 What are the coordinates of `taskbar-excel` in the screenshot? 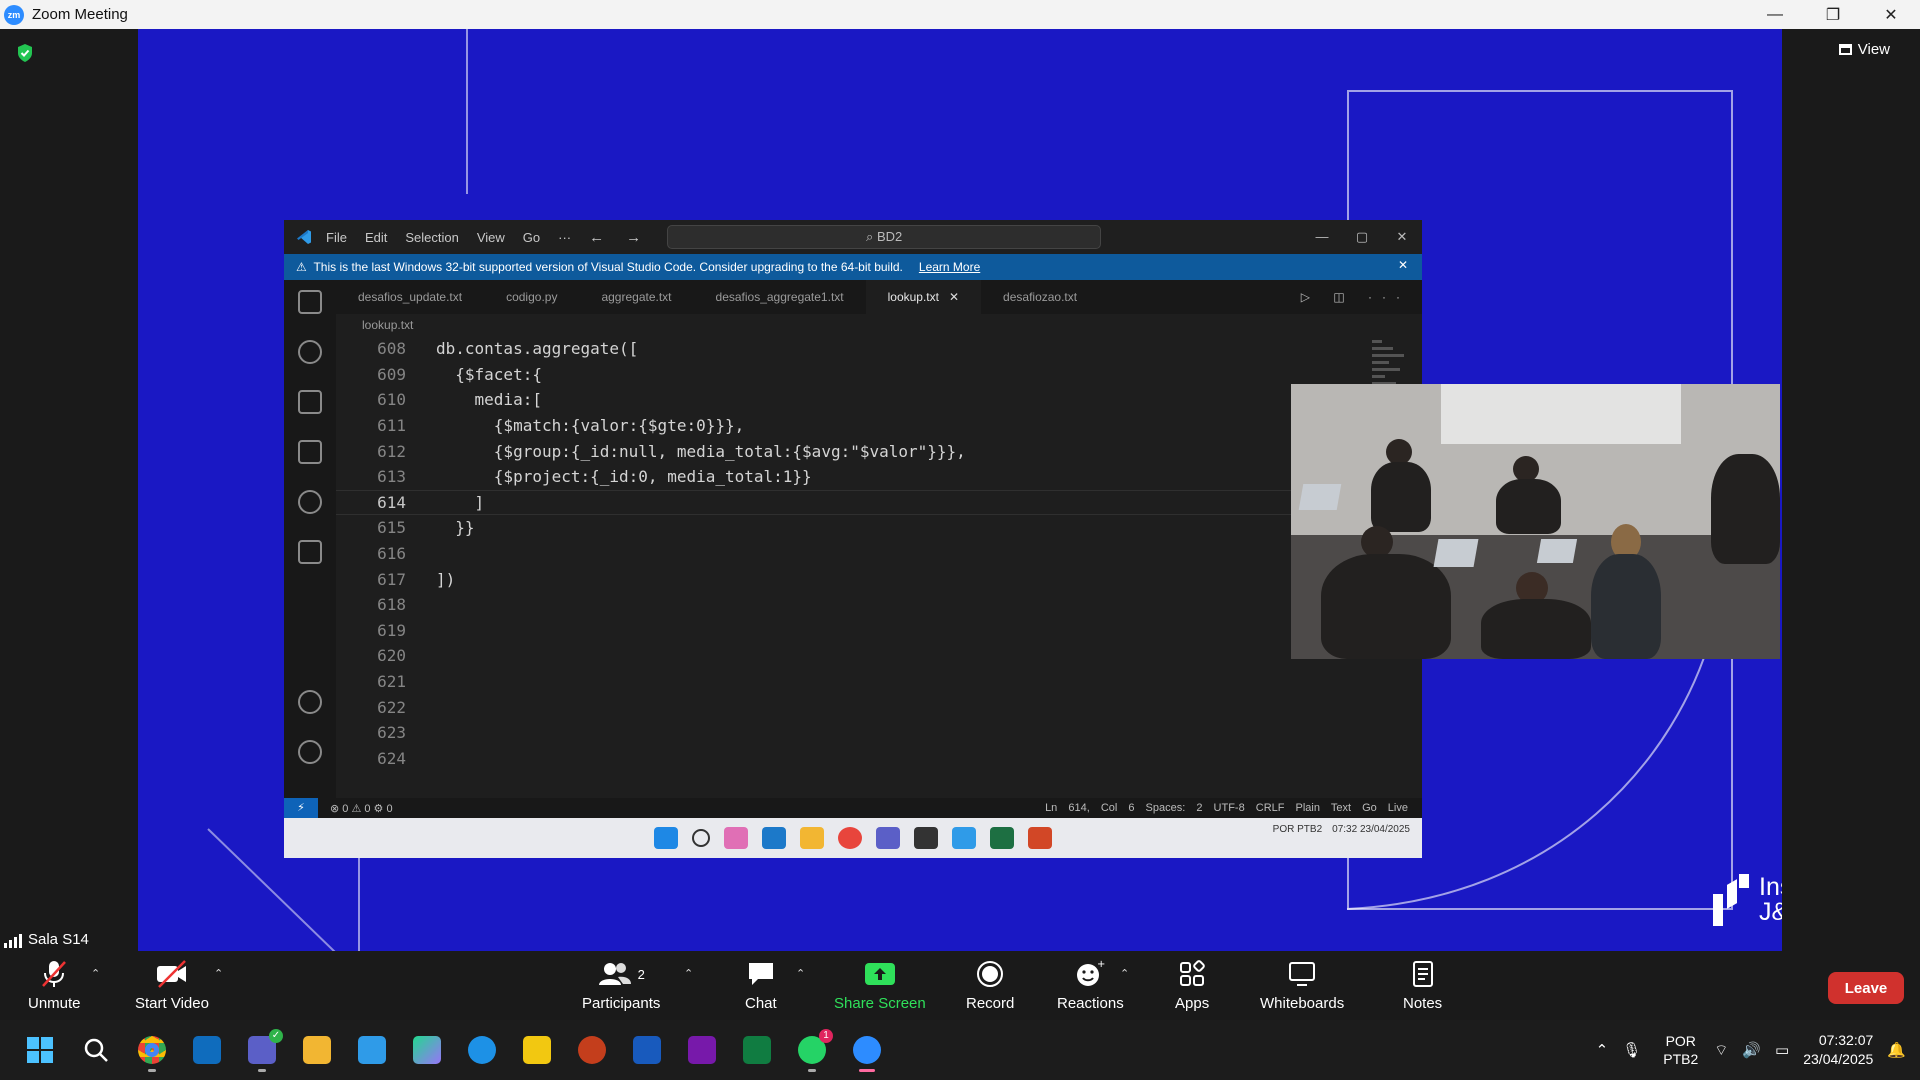 It's located at (757, 1050).